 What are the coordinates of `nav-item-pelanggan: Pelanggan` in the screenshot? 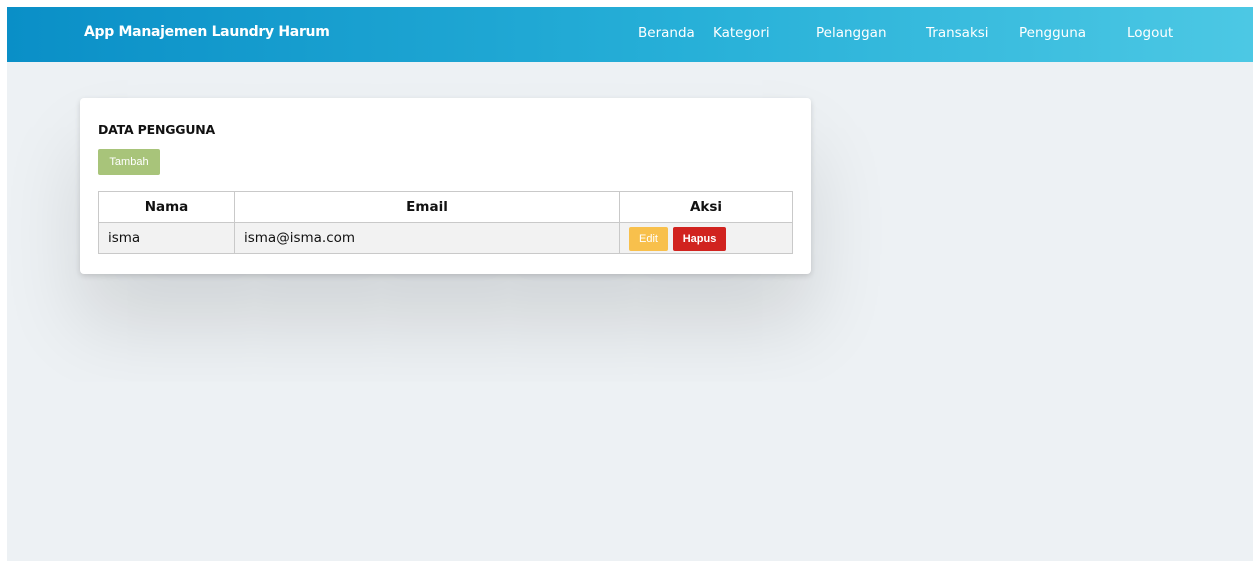 It's located at (851, 33).